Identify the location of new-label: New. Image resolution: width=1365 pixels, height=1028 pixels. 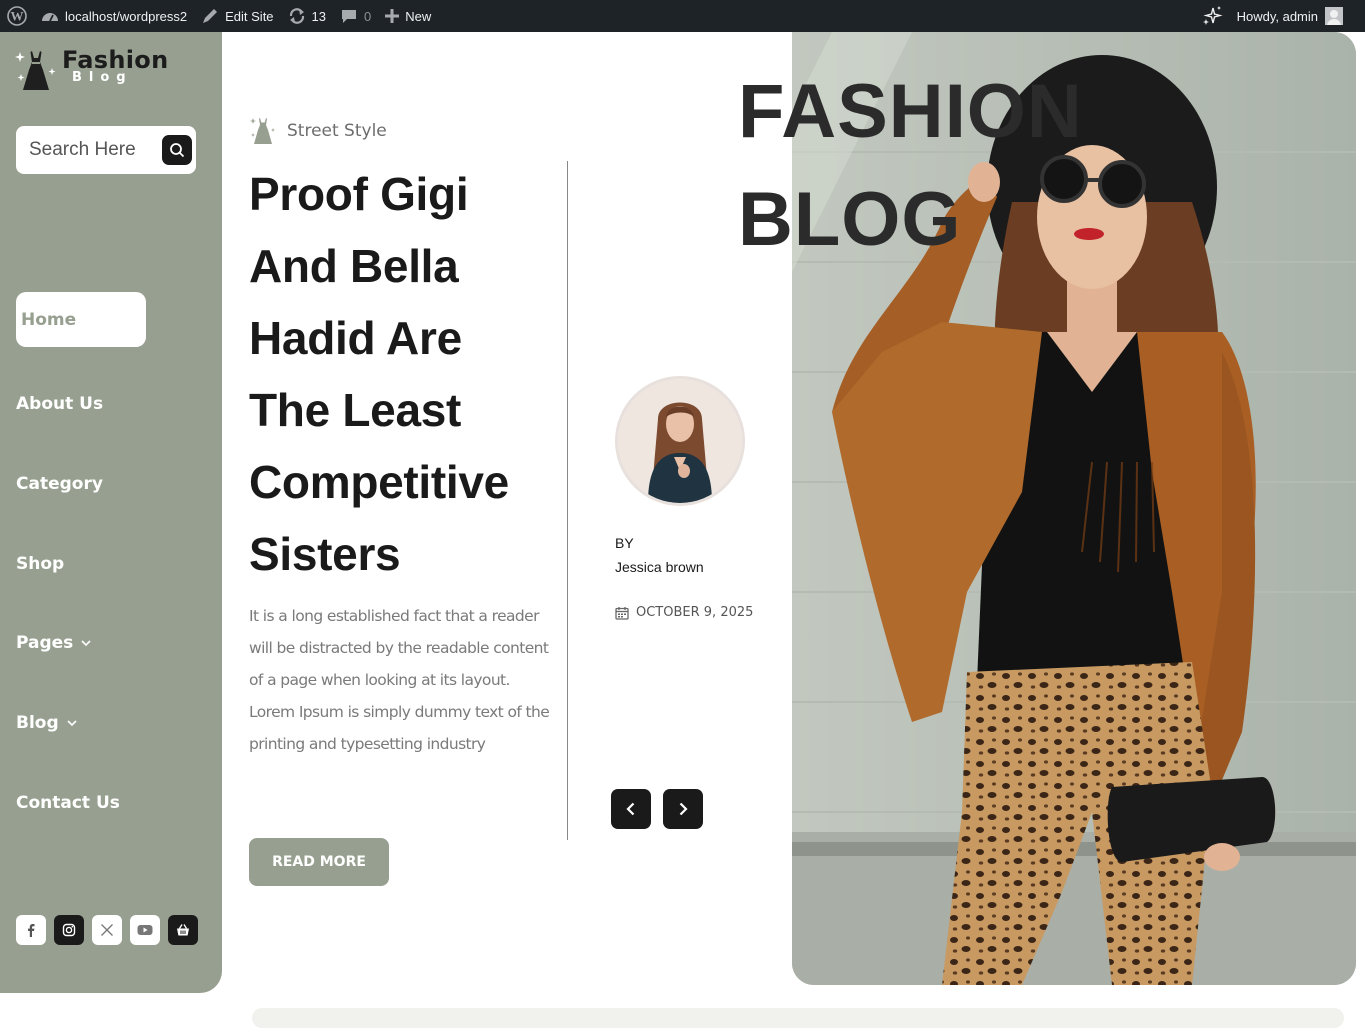
(418, 16).